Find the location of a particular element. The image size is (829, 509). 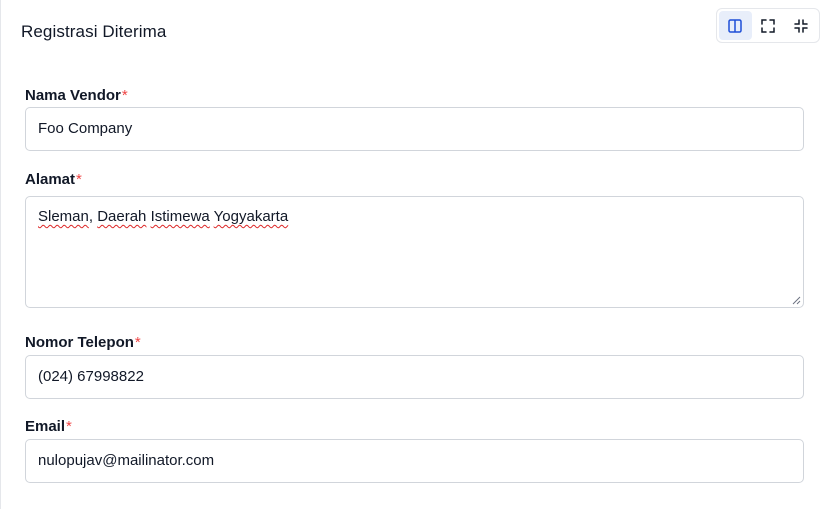

split-view-button is located at coordinates (735, 25).